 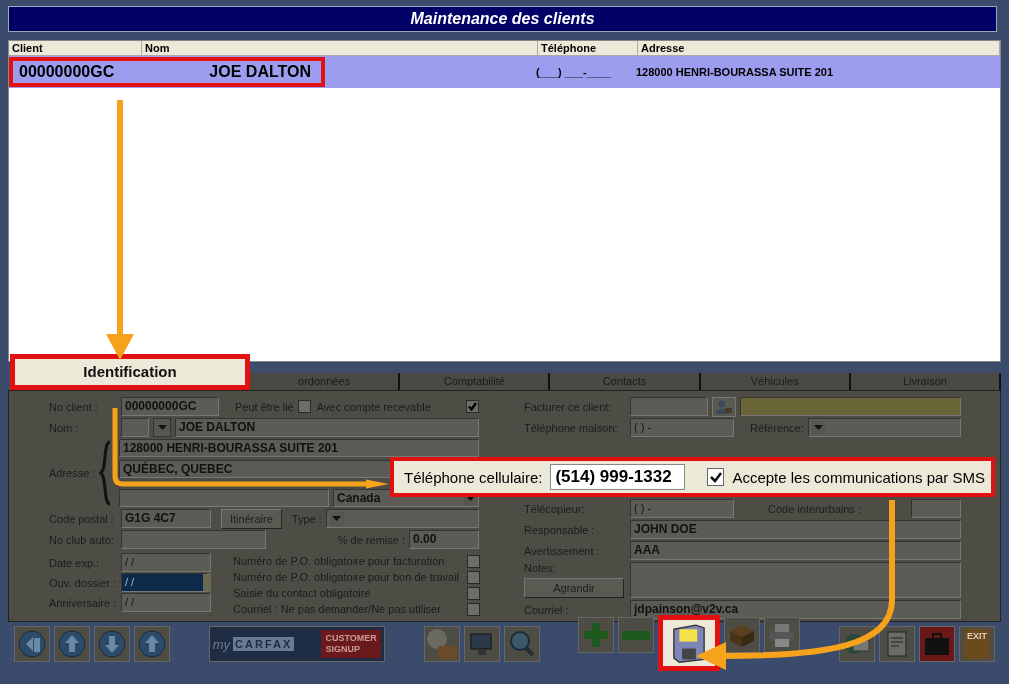 What do you see at coordinates (327, 427) in the screenshot?
I see `input-field: JOE DALTON` at bounding box center [327, 427].